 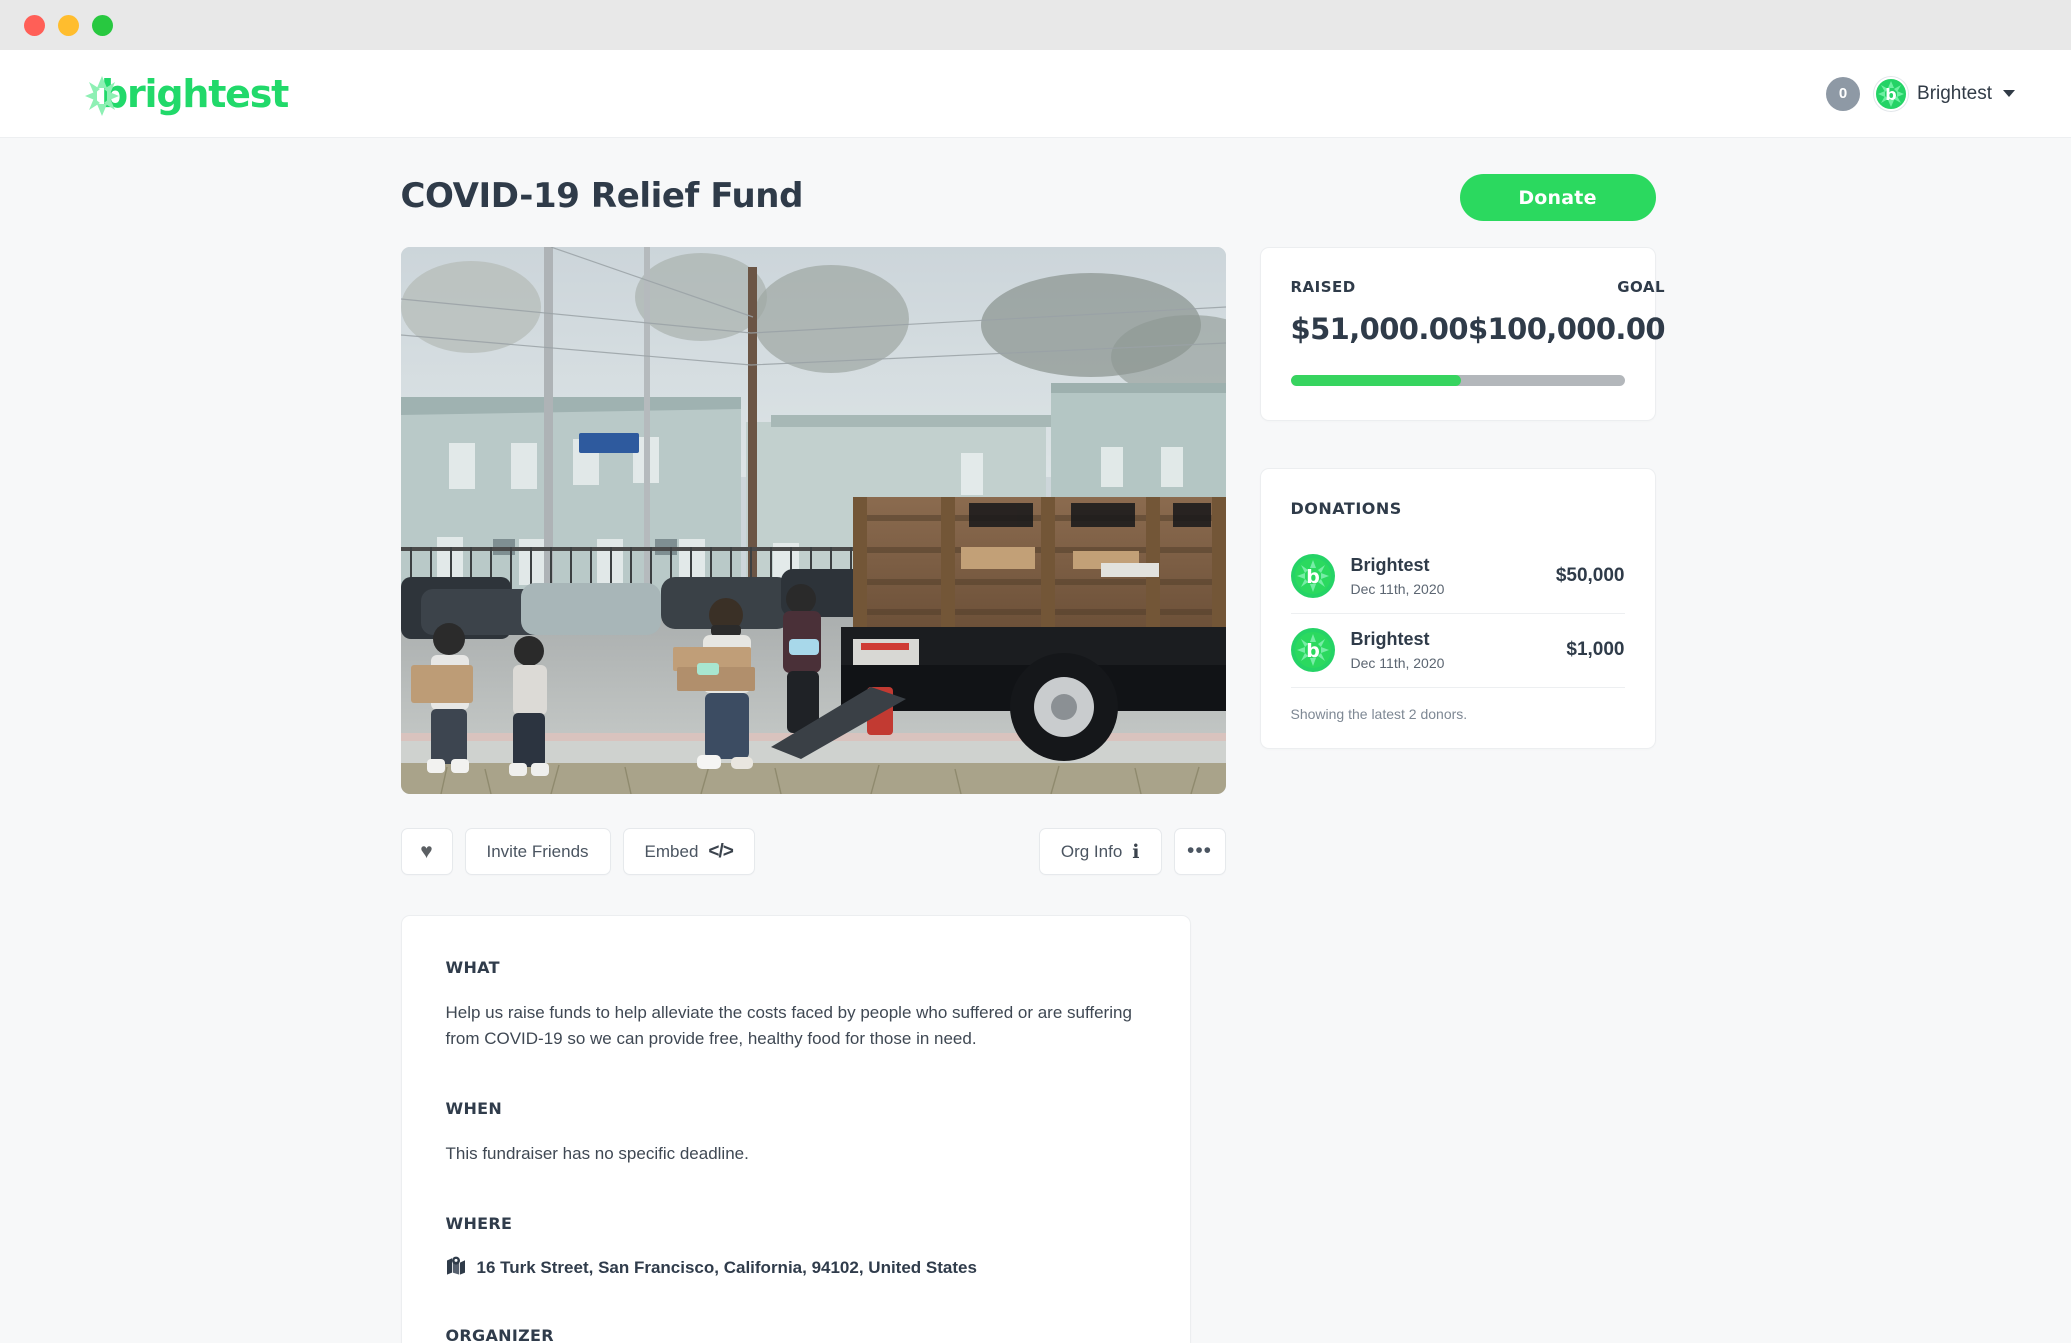 What do you see at coordinates (68, 25) in the screenshot?
I see `minimize-window-button` at bounding box center [68, 25].